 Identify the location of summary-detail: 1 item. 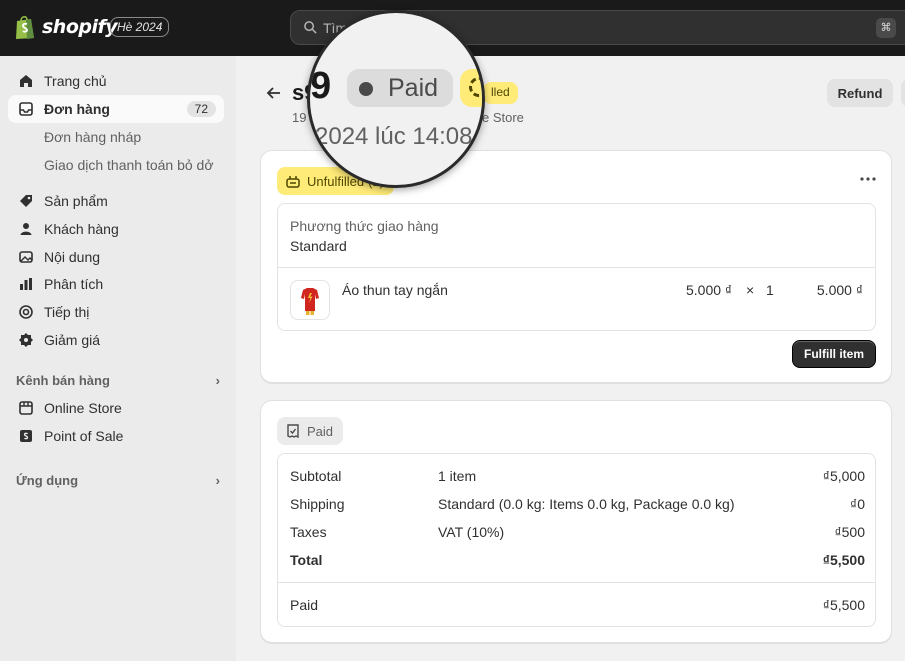
(457, 476).